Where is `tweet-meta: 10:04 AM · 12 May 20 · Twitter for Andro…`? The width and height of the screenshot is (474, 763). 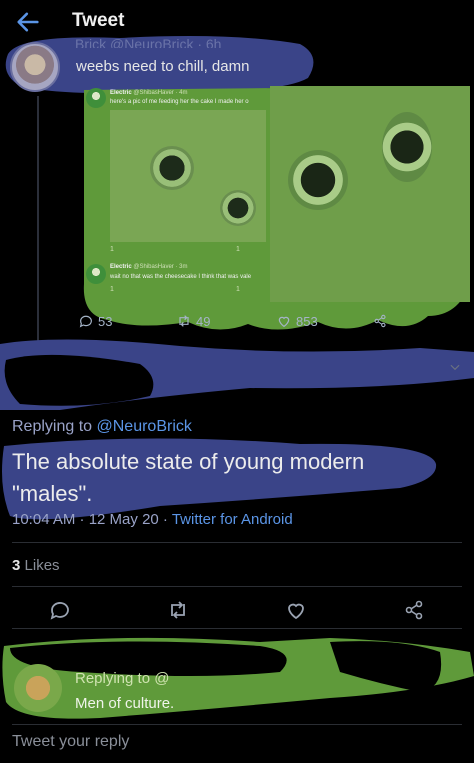
tweet-meta: 10:04 AM · 12 May 20 · Twitter for Andro… is located at coordinates (152, 519).